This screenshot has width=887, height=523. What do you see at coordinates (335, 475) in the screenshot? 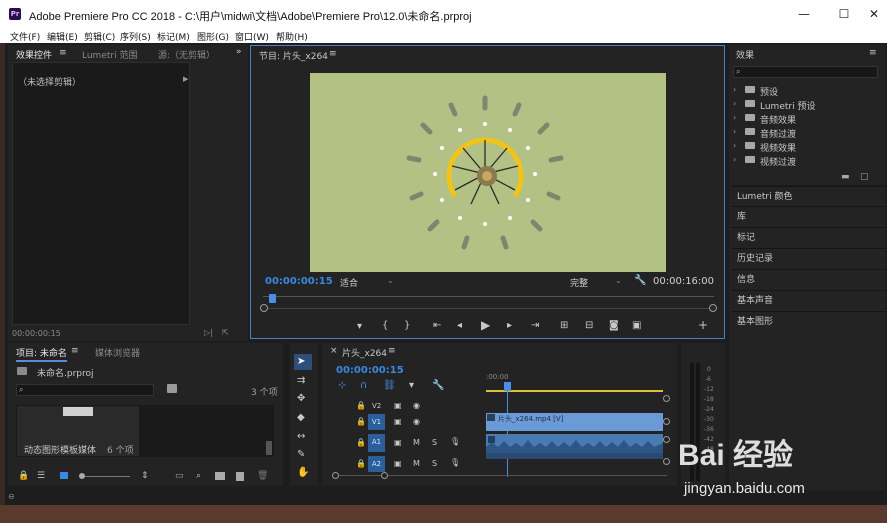
I see `timeline-scroll-left-handle` at bounding box center [335, 475].